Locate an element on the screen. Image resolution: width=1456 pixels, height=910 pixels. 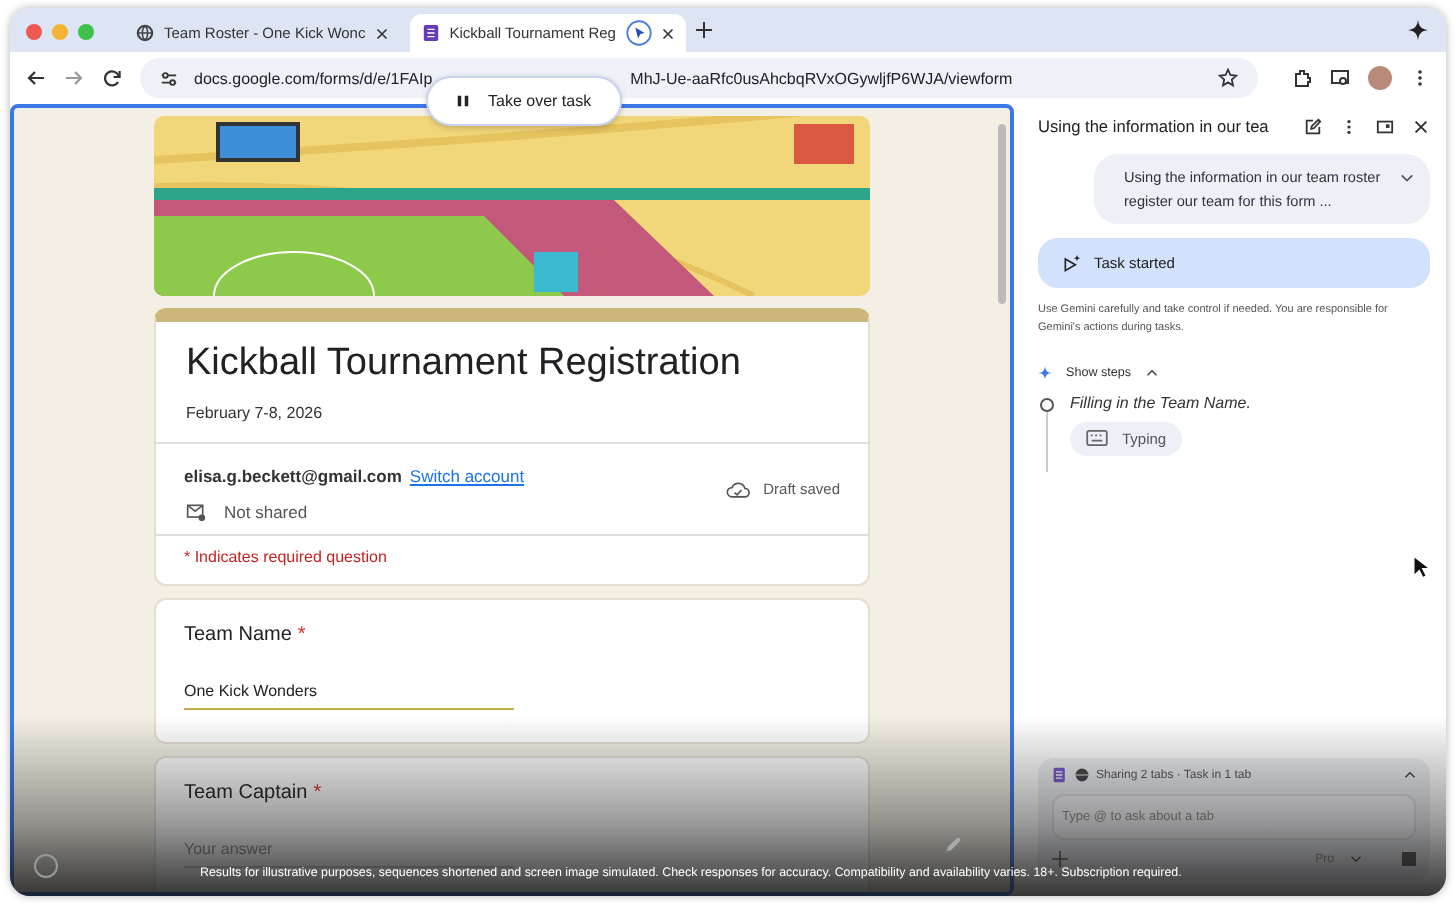
step-text: Filling in the Team Name. is located at coordinates (1160, 402).